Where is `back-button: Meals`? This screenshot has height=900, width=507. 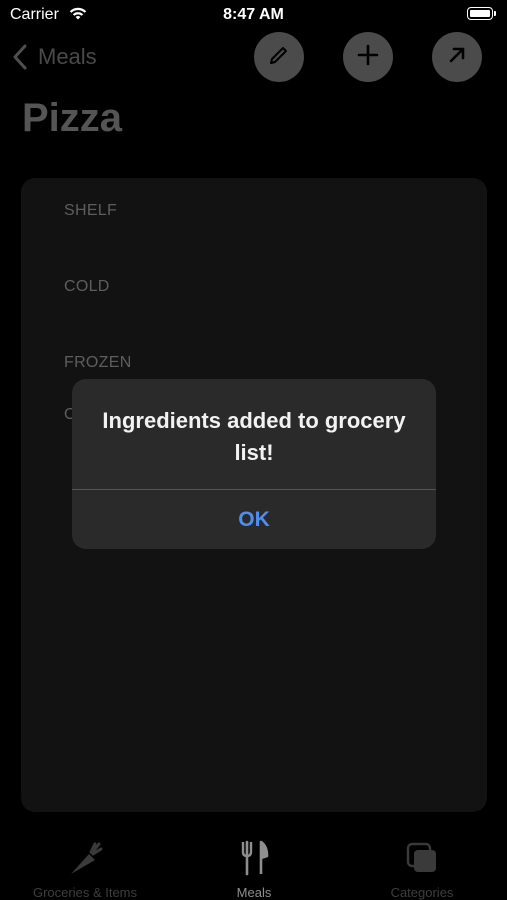
back-button: Meals is located at coordinates (54, 57).